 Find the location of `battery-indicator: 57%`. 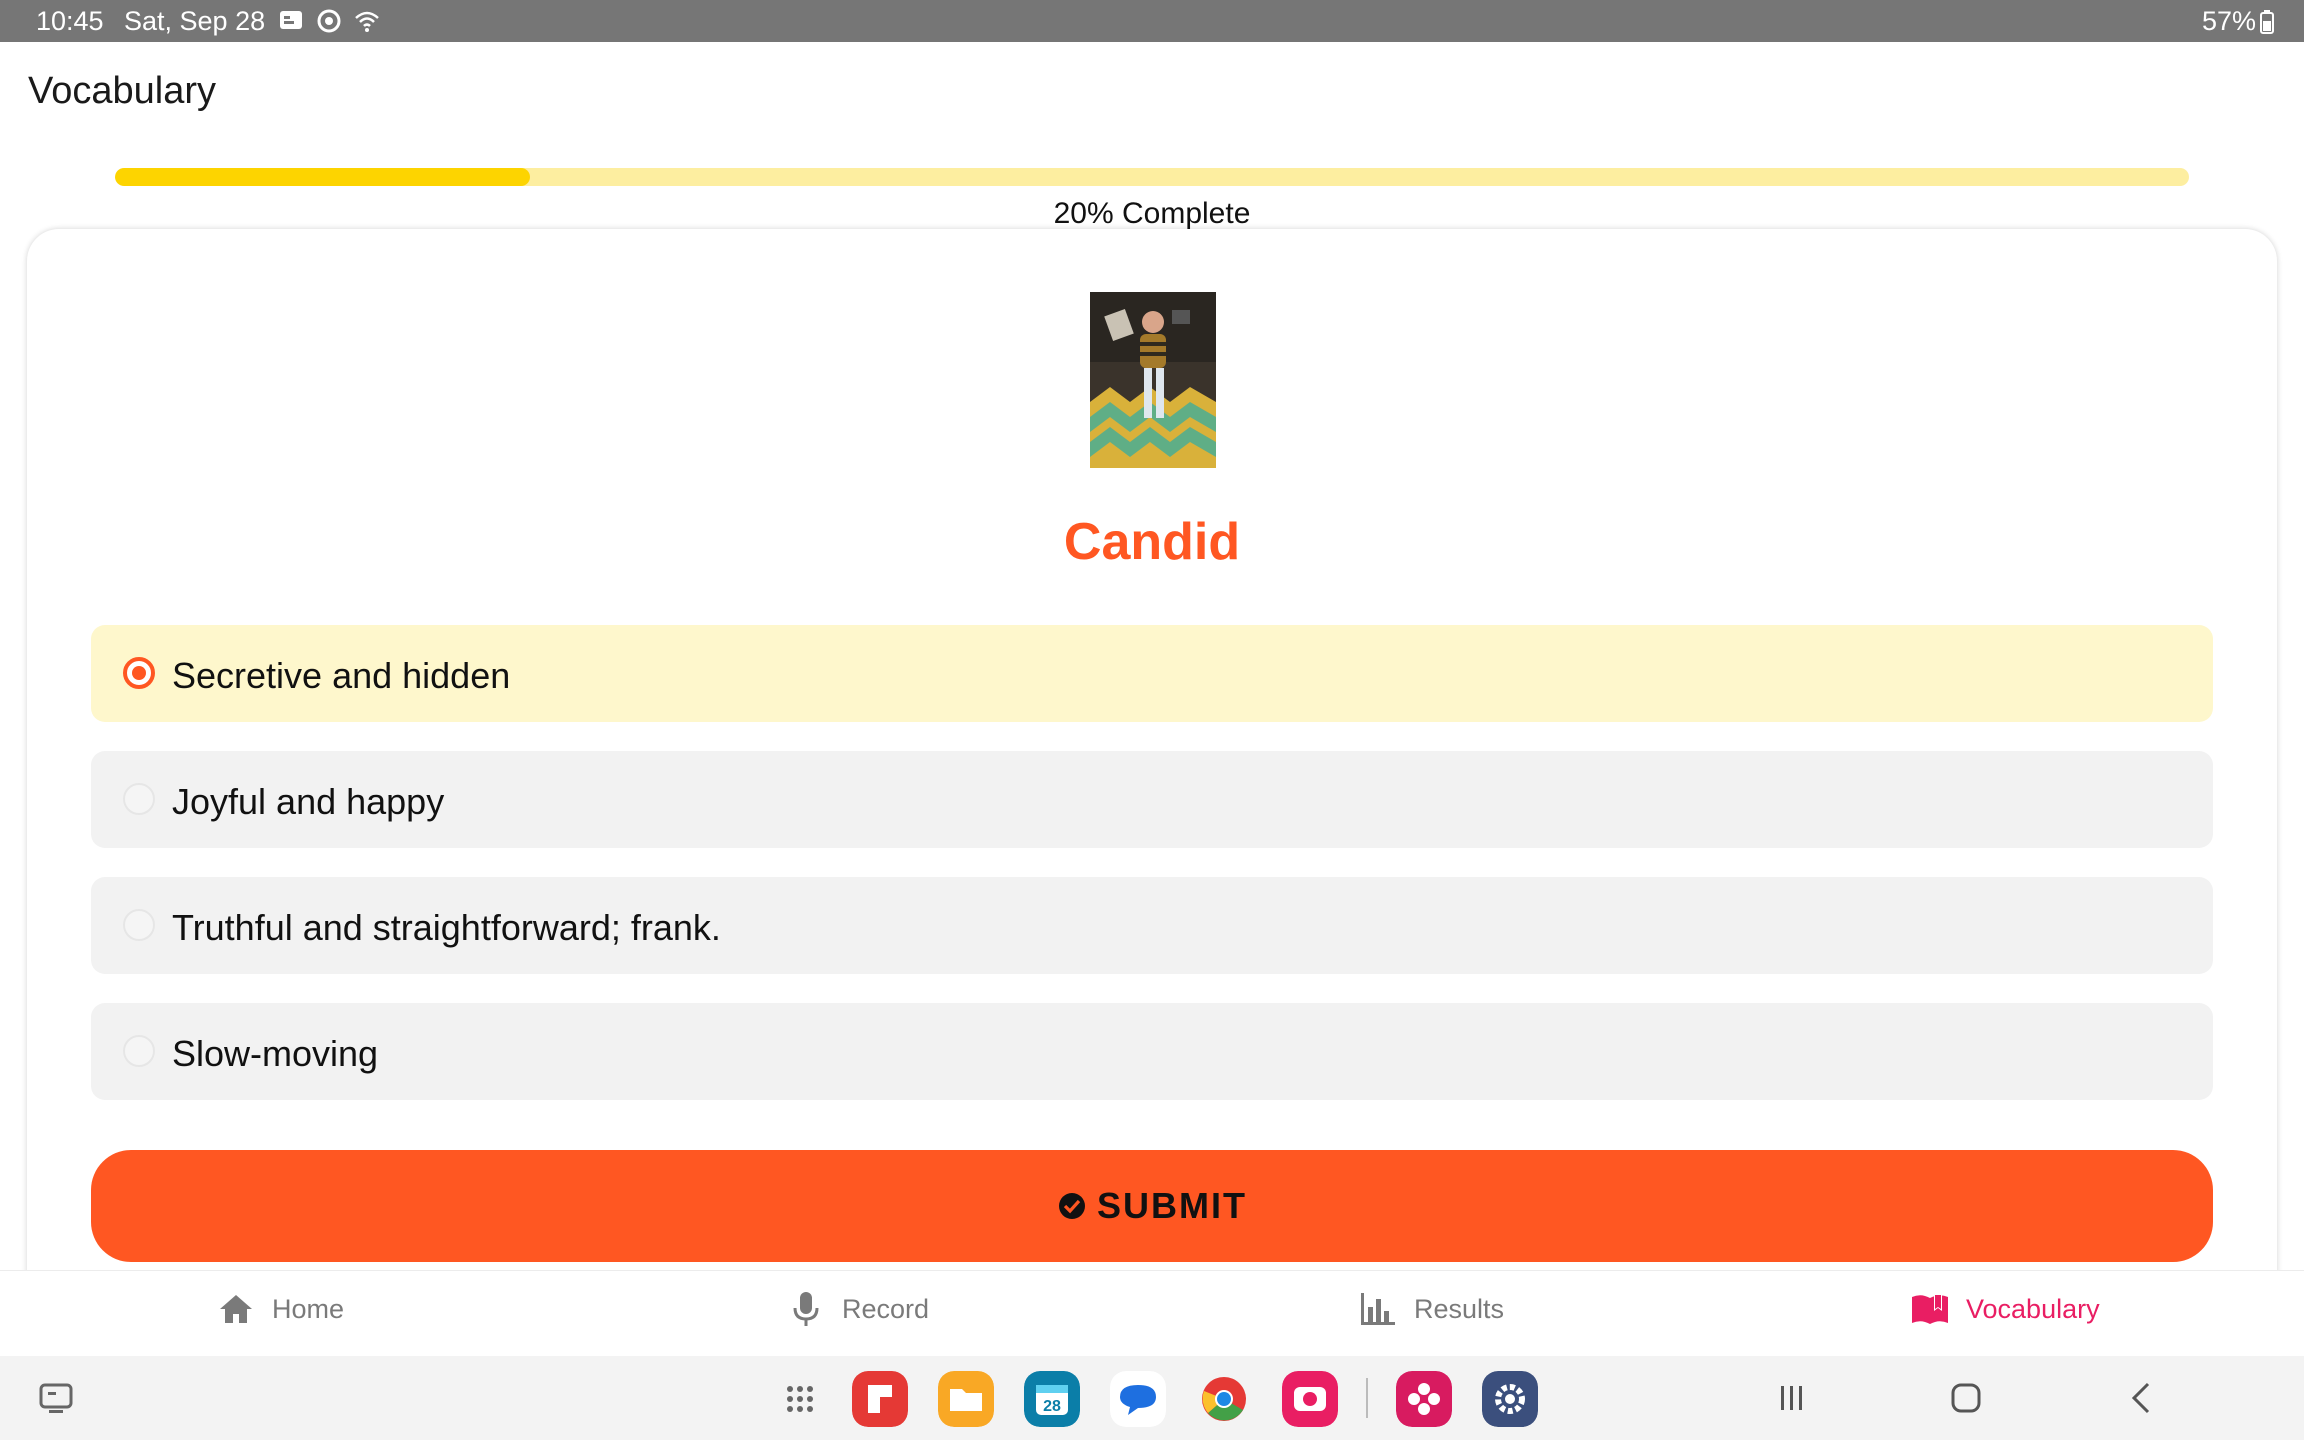

battery-indicator: 57% is located at coordinates (2238, 21).